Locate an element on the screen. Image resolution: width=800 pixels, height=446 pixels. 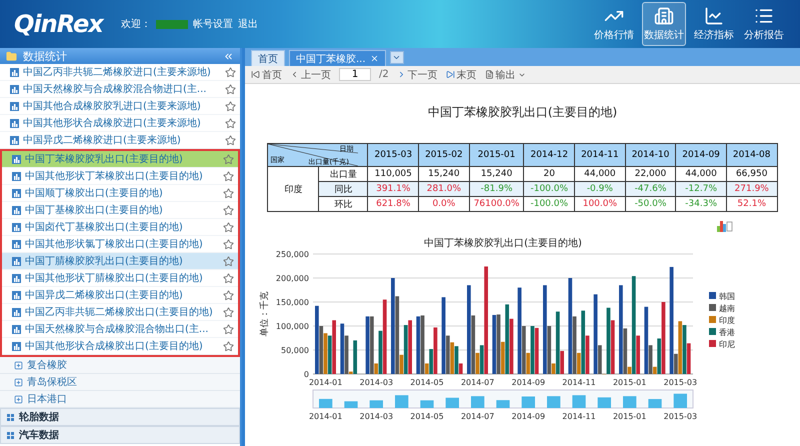
page-number-field: 1 is located at coordinates (355, 74).